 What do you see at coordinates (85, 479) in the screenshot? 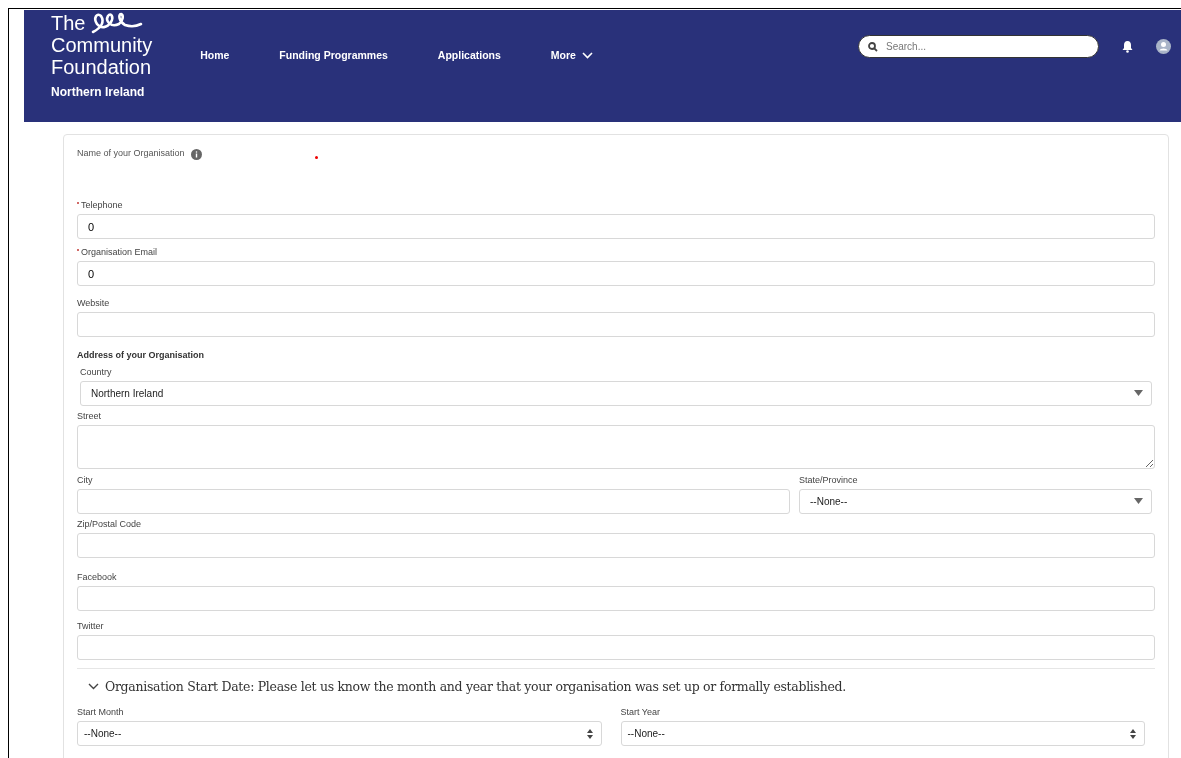
I see `field-label: City` at bounding box center [85, 479].